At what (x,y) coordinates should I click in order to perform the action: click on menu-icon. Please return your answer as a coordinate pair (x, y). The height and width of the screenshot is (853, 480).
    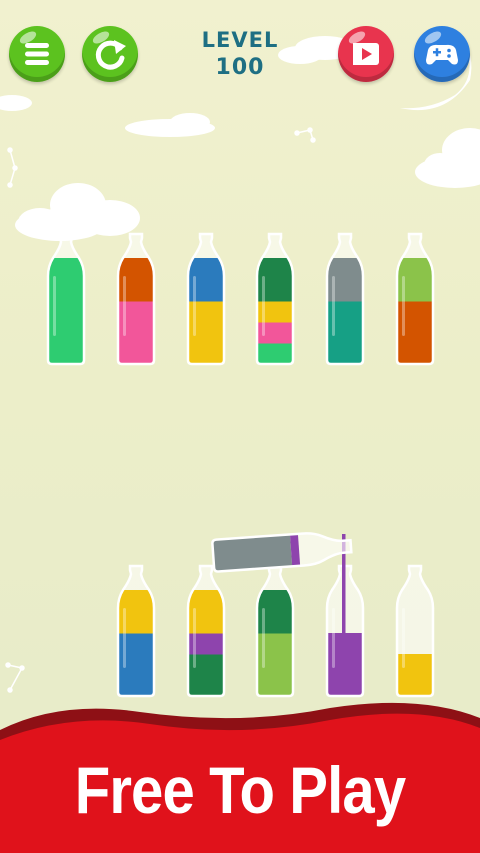
    Looking at the image, I should click on (37, 54).